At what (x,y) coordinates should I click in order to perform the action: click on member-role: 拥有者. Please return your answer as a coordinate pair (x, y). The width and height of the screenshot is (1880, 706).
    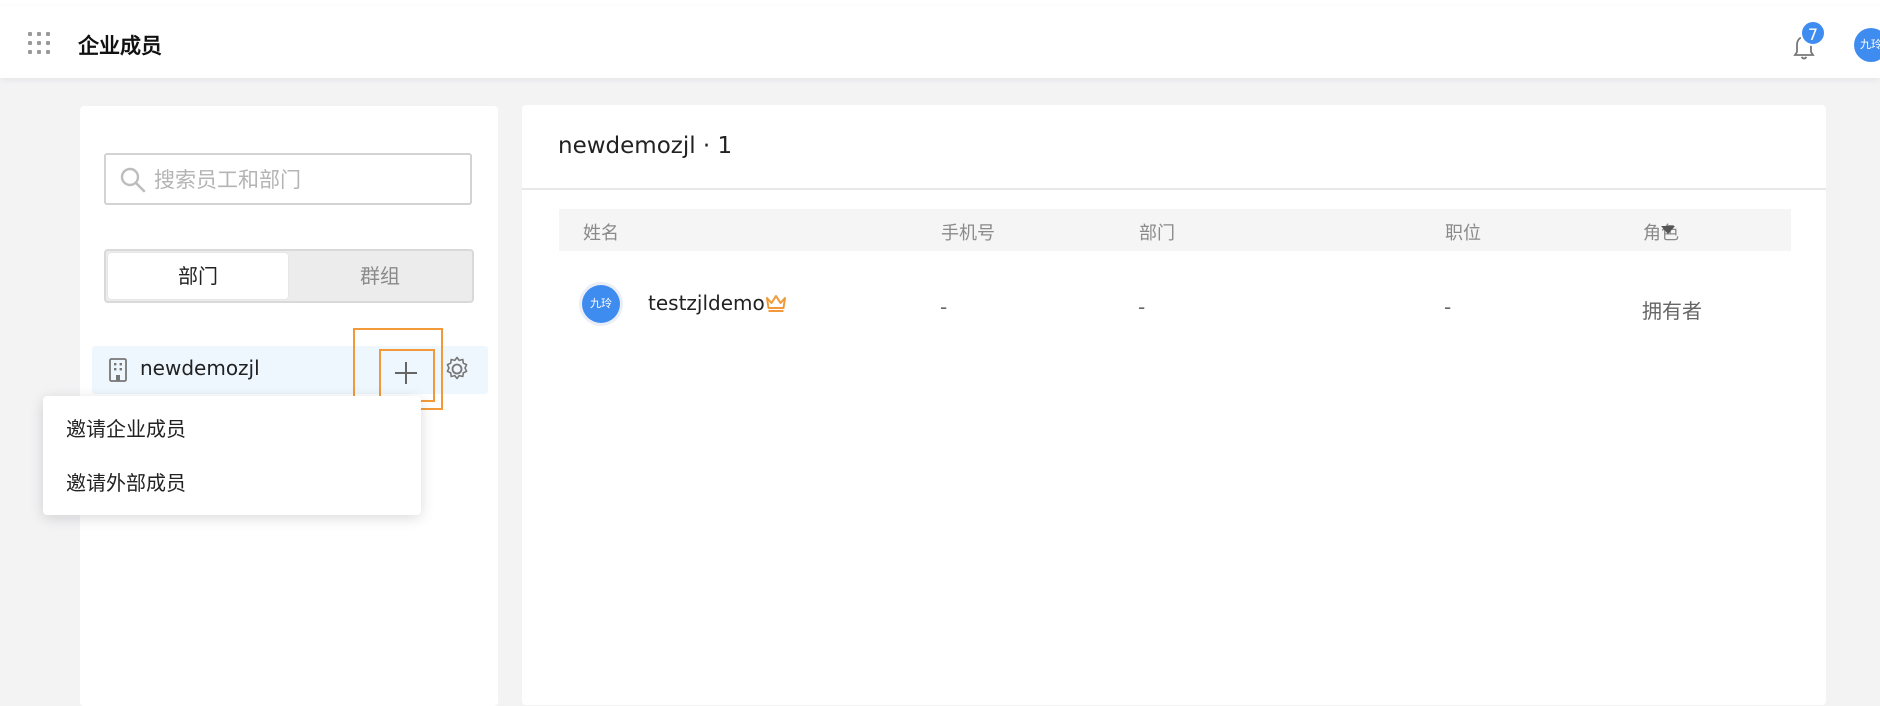
    Looking at the image, I should click on (1672, 311).